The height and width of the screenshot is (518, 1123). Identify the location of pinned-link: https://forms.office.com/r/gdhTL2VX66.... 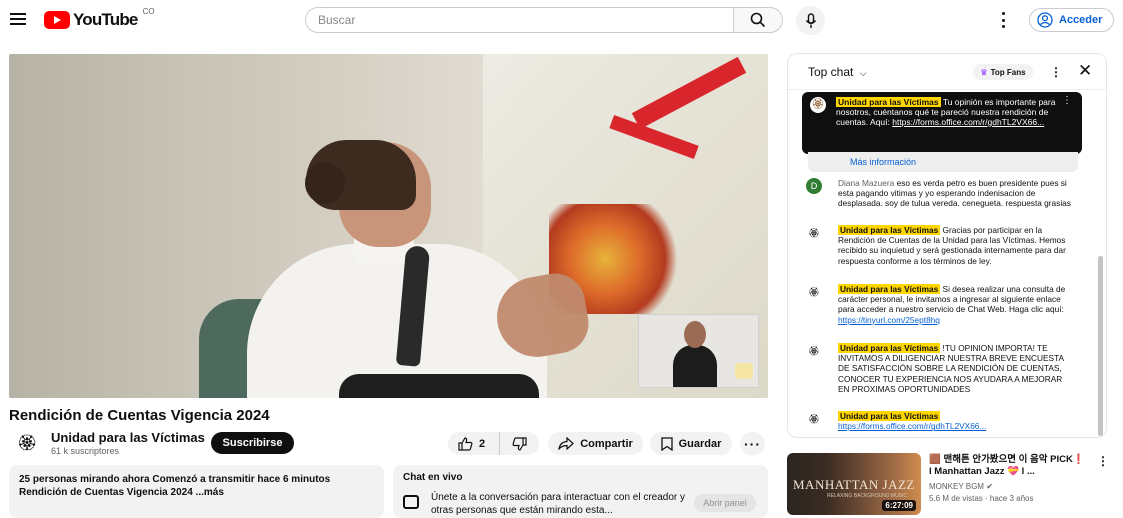
(968, 122).